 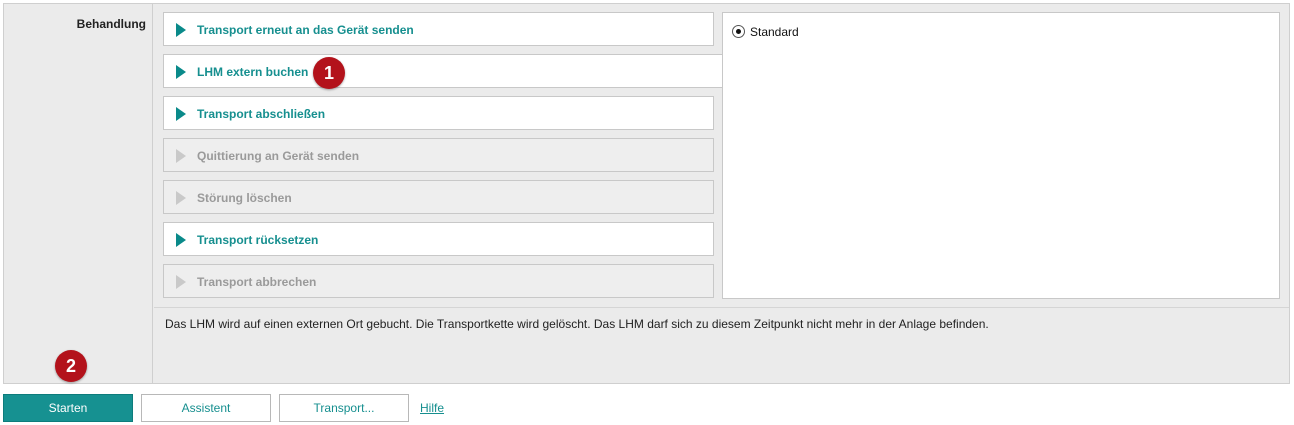 What do you see at coordinates (438, 197) in the screenshot?
I see `option-clear-fault: Störung löschen` at bounding box center [438, 197].